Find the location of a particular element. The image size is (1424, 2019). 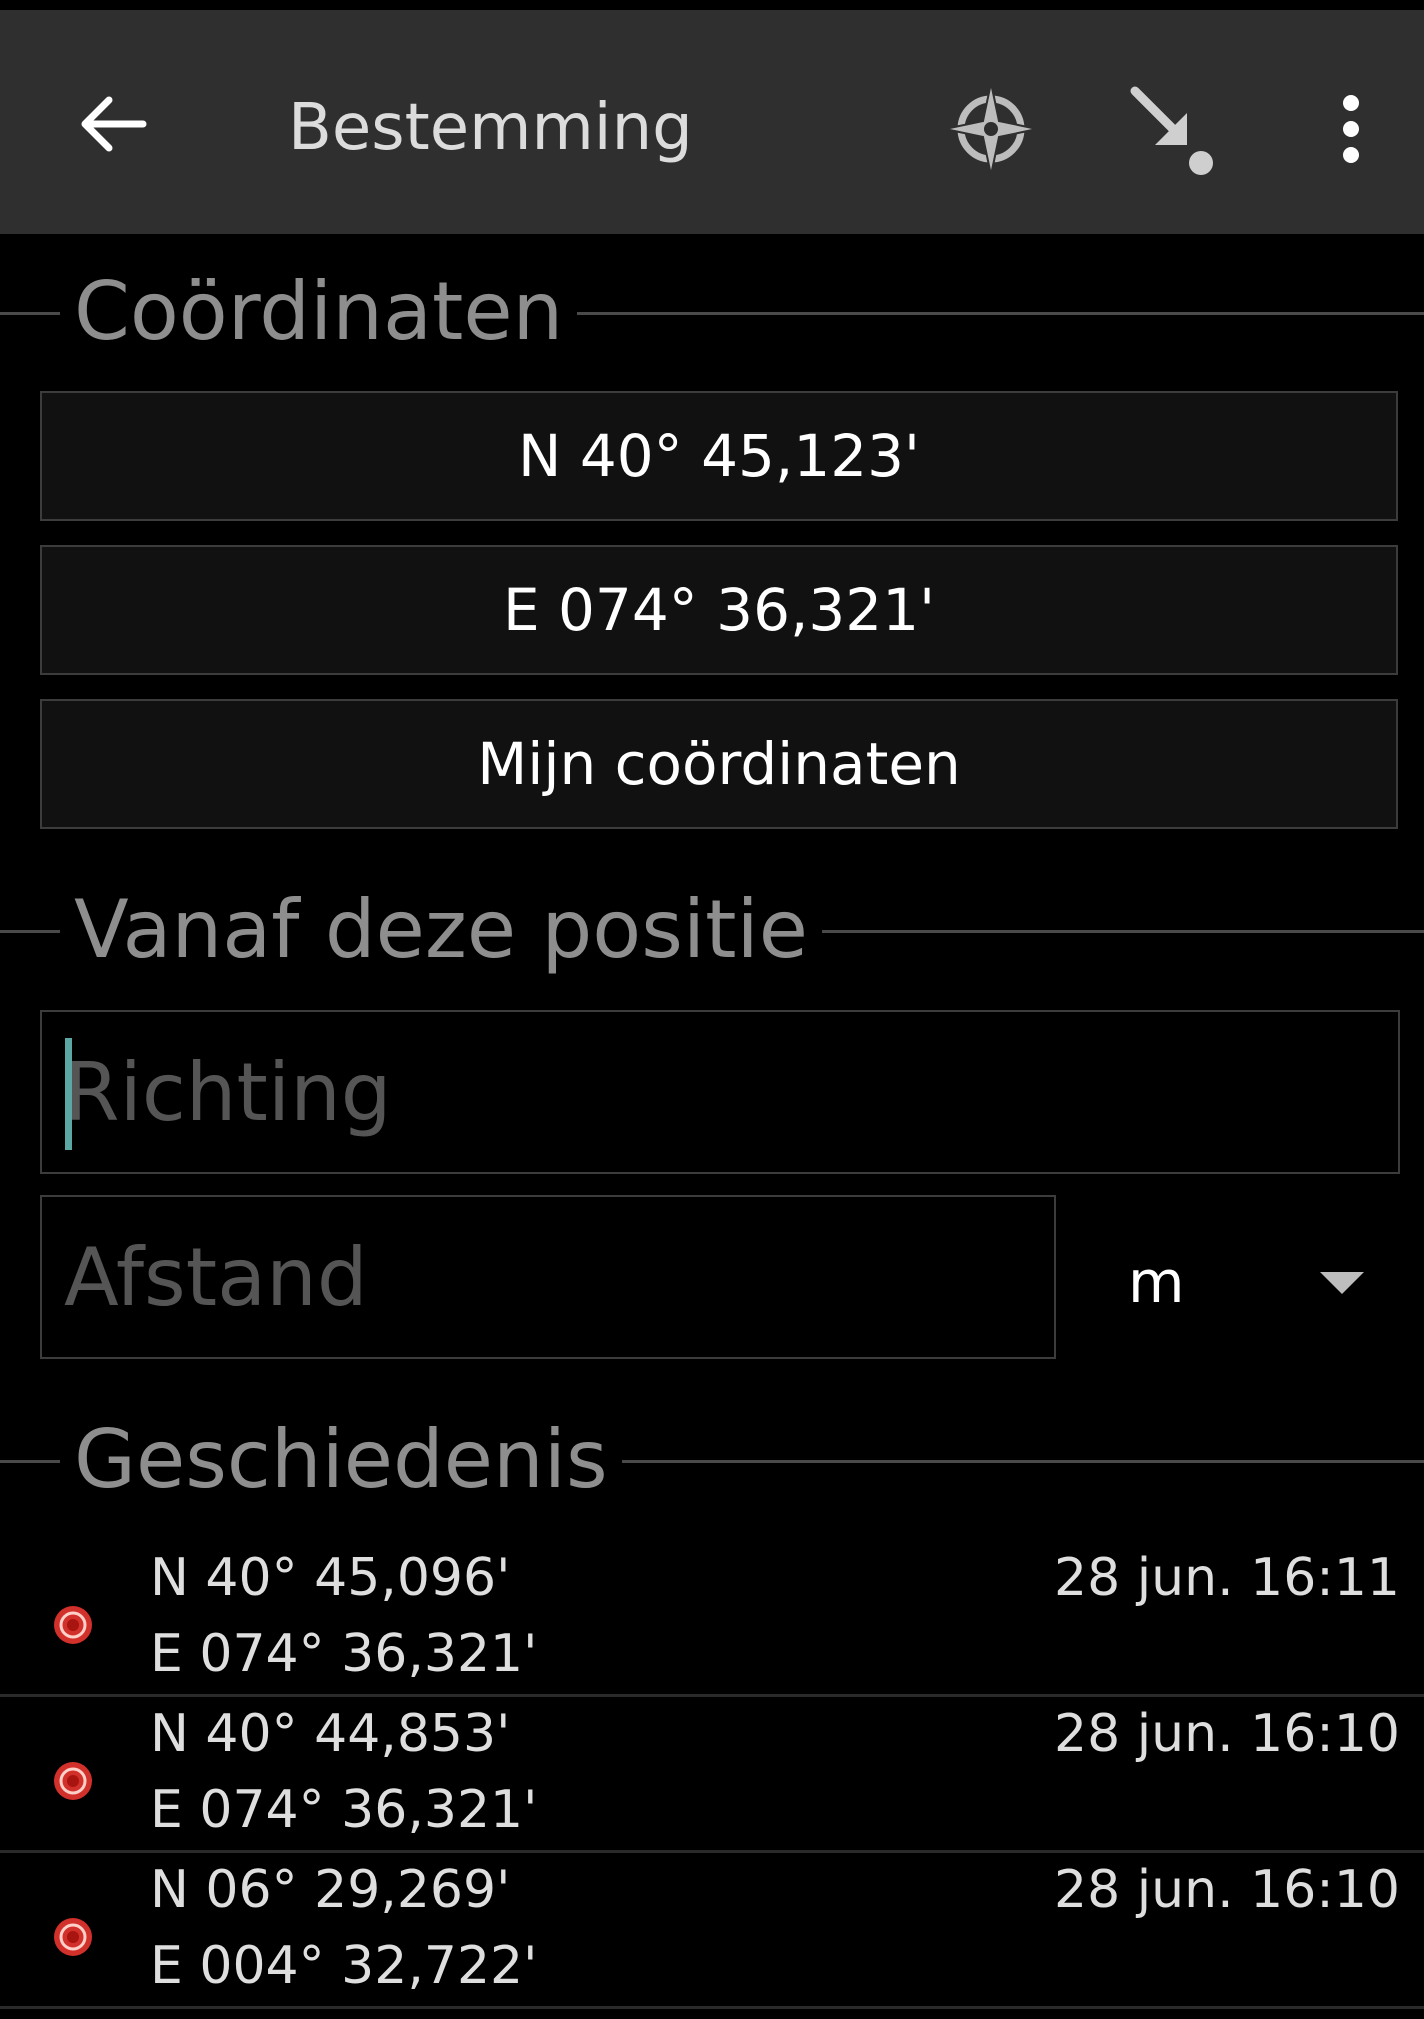

distance-input is located at coordinates (548, 1277).